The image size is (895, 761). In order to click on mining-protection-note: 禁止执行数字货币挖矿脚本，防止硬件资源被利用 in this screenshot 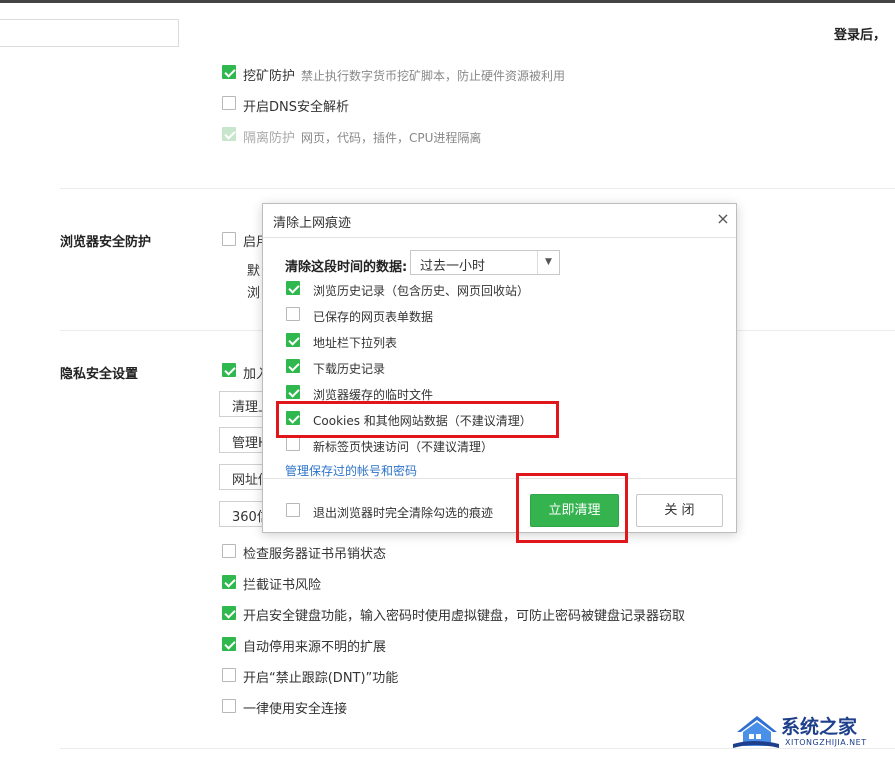, I will do `click(433, 76)`.